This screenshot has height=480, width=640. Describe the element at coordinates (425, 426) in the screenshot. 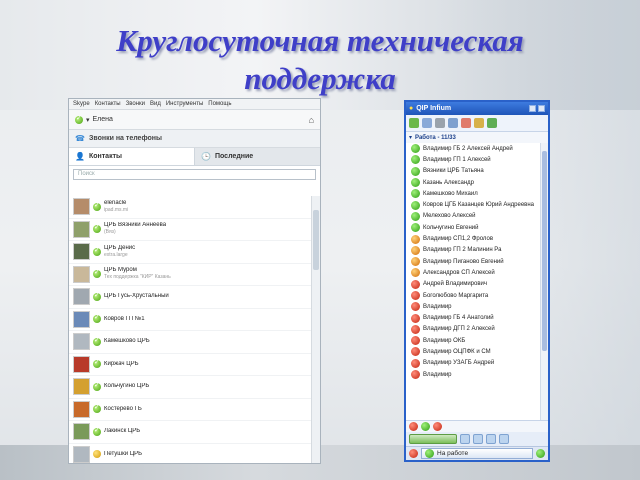

I see `status-online-icon` at that location.